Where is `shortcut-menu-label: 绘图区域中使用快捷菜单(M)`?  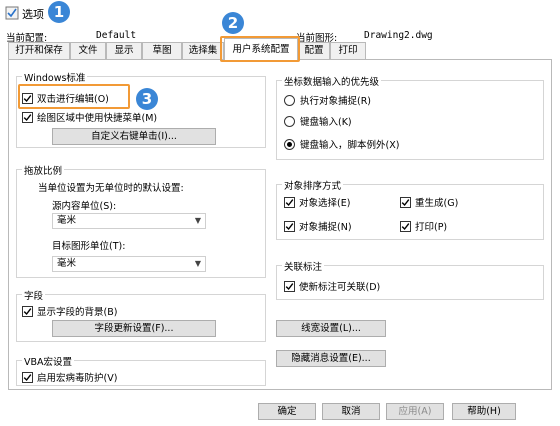
shortcut-menu-label: 绘图区域中使用快捷菜单(M) is located at coordinates (97, 118).